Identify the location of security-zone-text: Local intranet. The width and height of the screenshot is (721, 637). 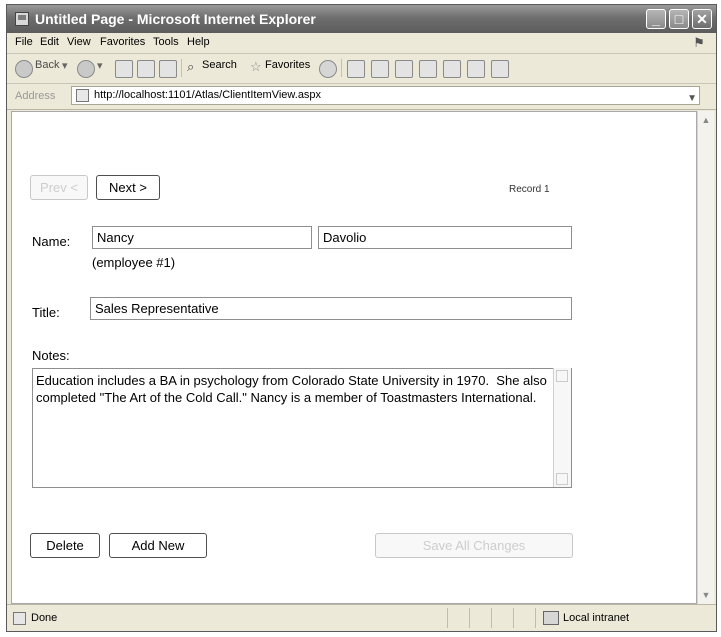
(596, 618).